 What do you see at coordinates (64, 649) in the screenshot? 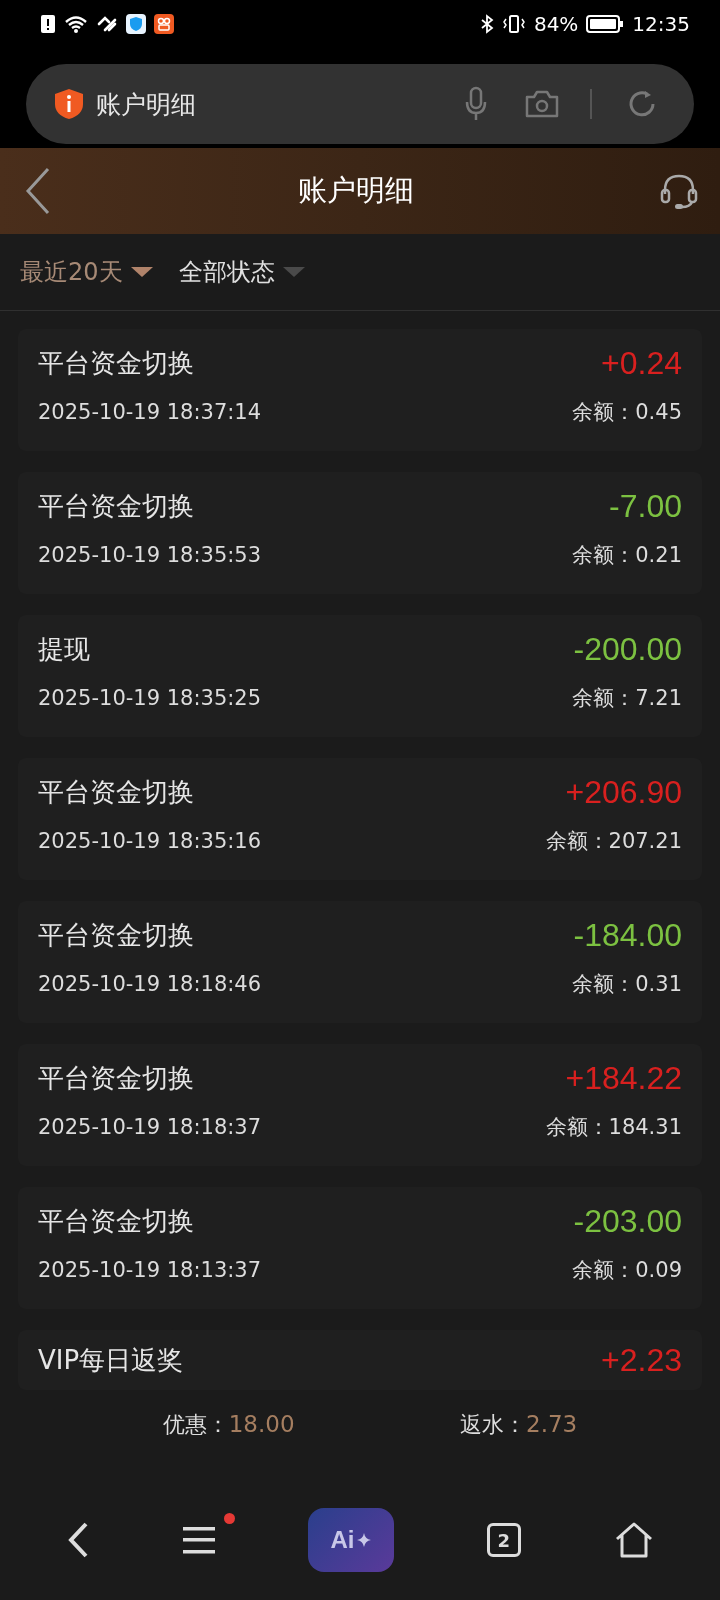
I see `record-title: 提现` at bounding box center [64, 649].